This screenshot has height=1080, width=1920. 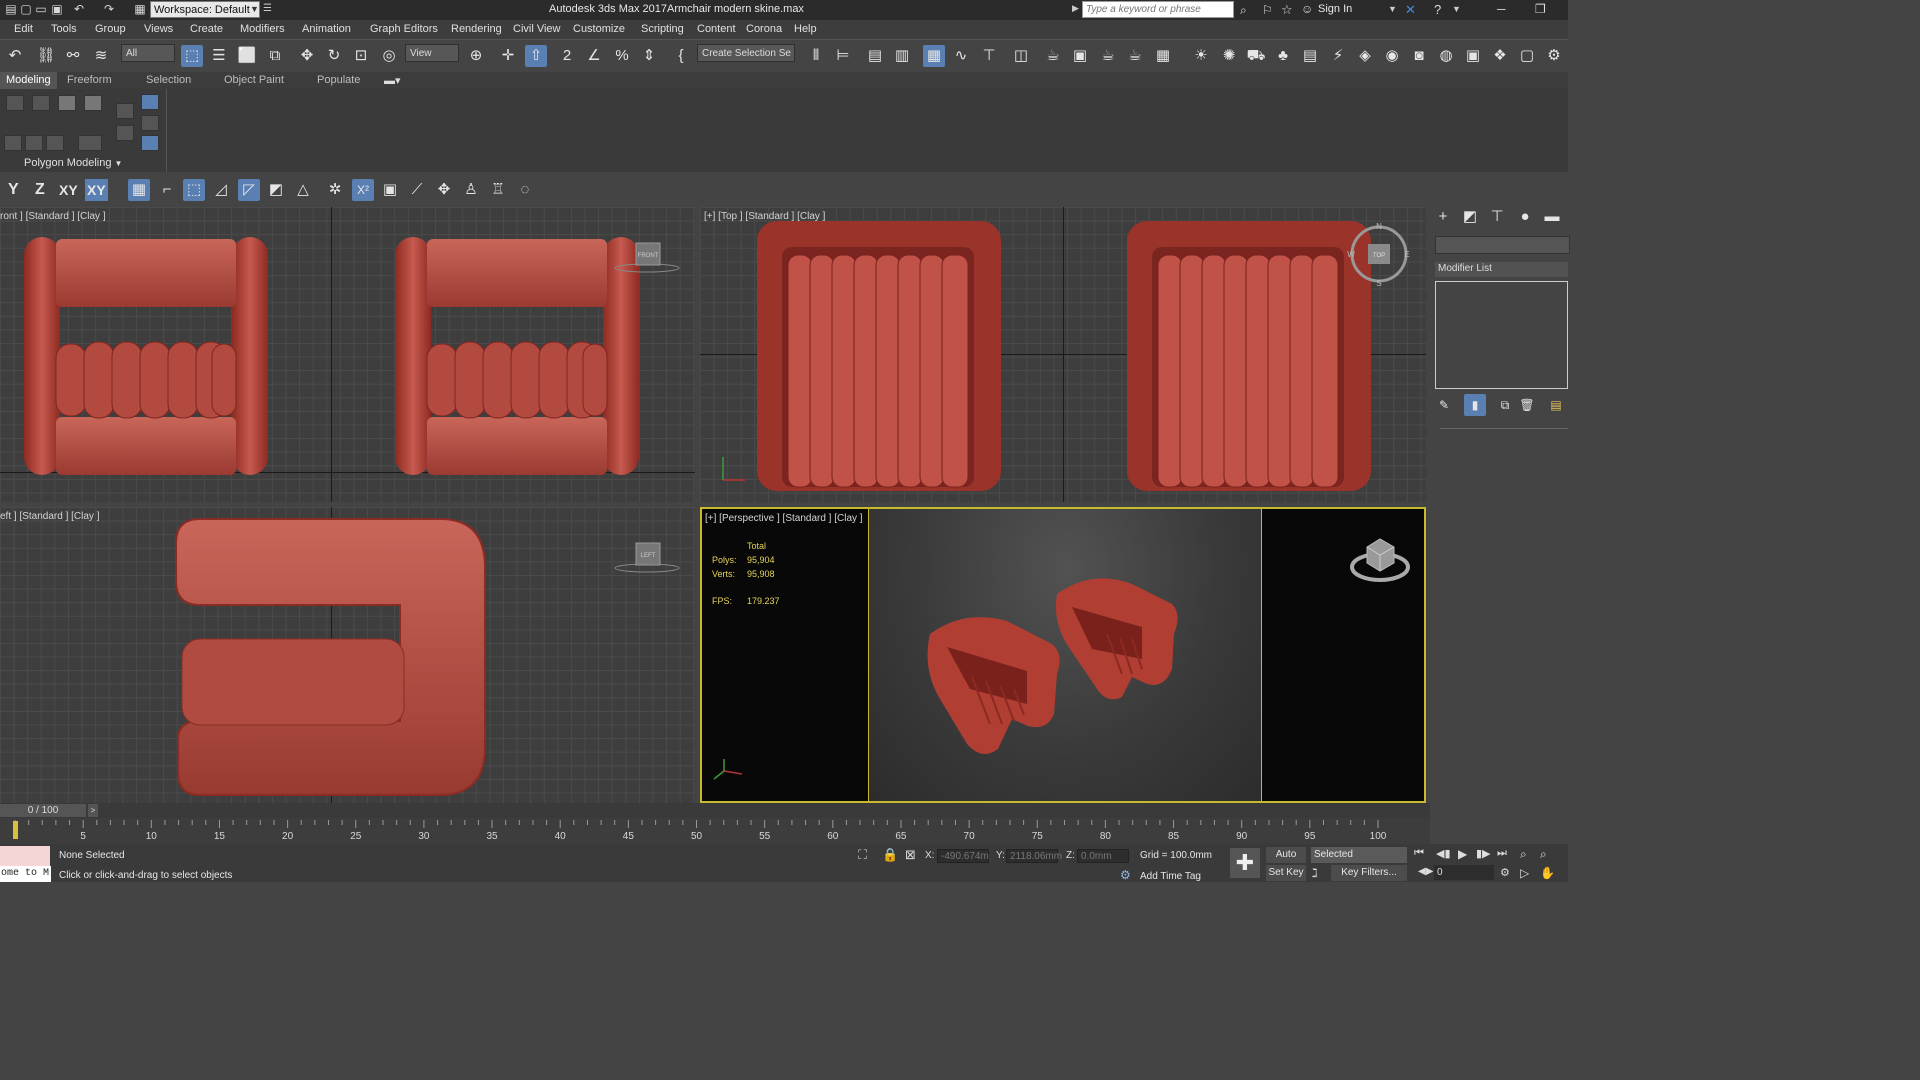 I want to click on time-cursor, so click(x=15, y=830).